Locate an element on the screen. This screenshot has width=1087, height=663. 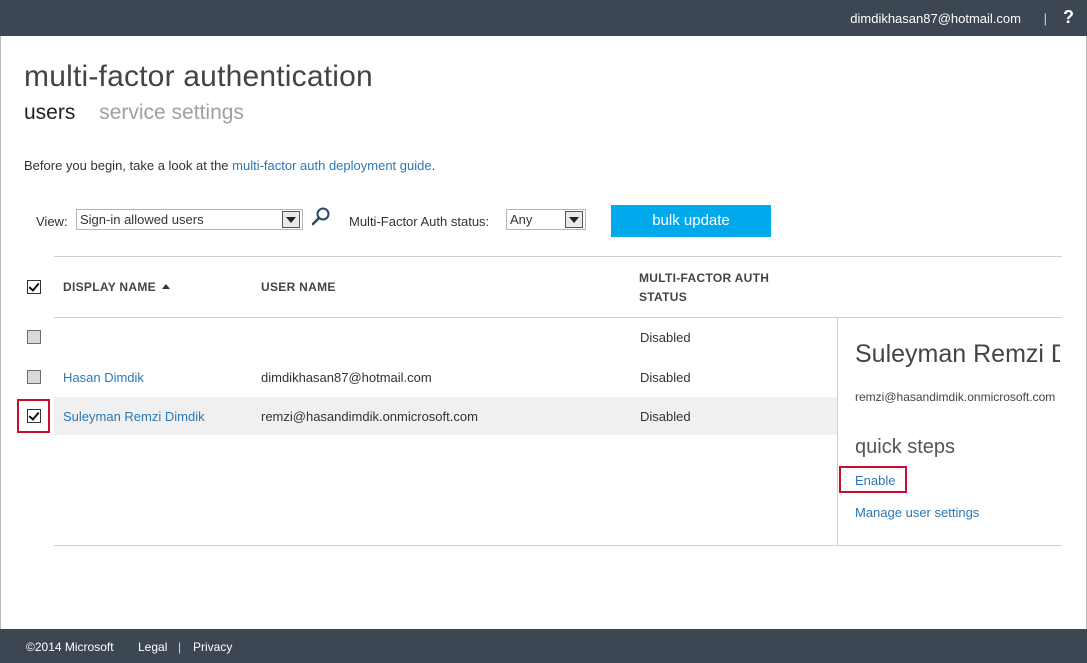
enable-highlight-box is located at coordinates (873, 479).